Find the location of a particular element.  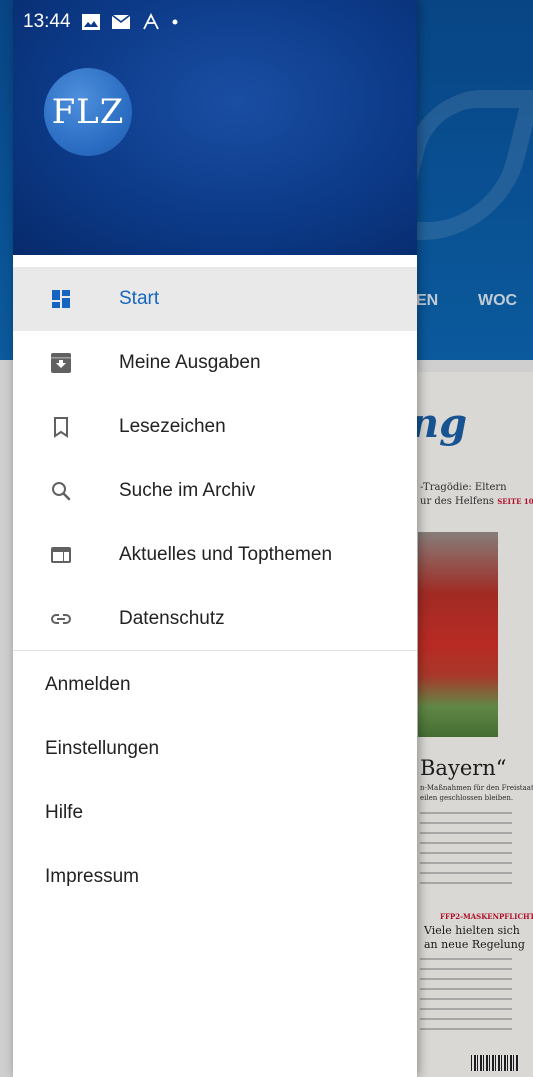

status-bar: 13:44 is located at coordinates (215, 22).